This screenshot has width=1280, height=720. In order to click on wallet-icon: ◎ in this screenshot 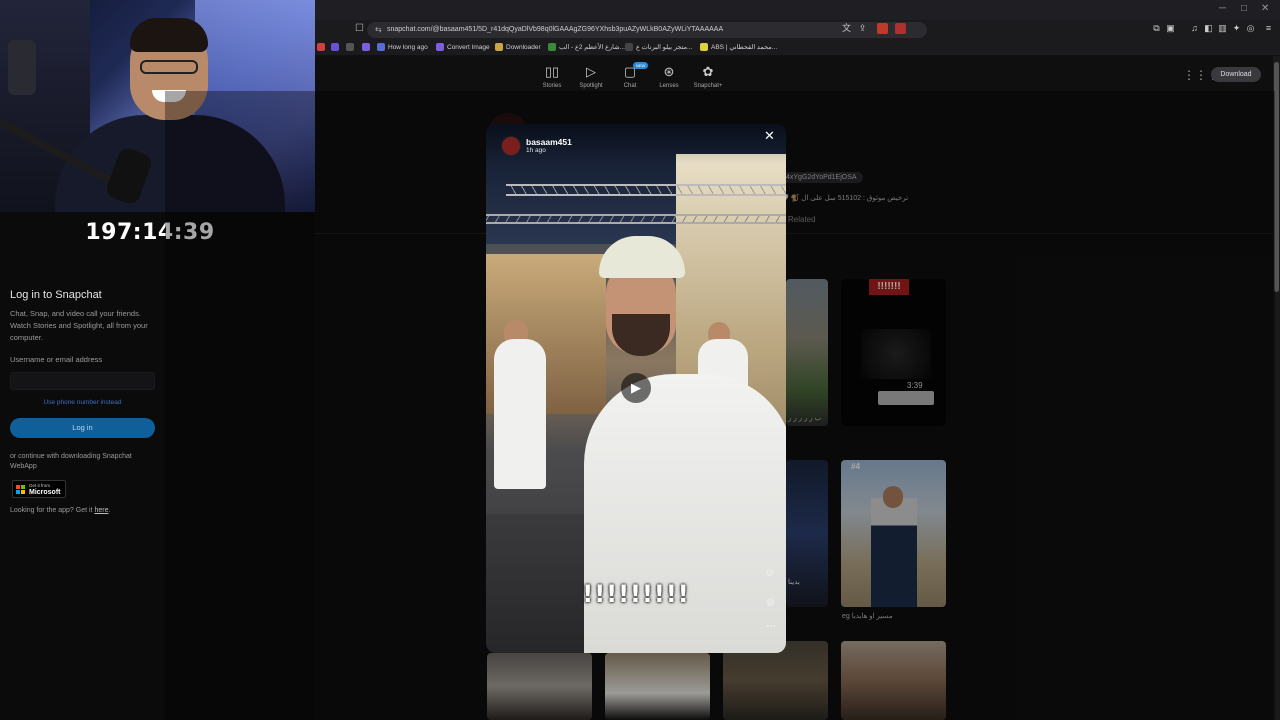, I will do `click(1250, 28)`.